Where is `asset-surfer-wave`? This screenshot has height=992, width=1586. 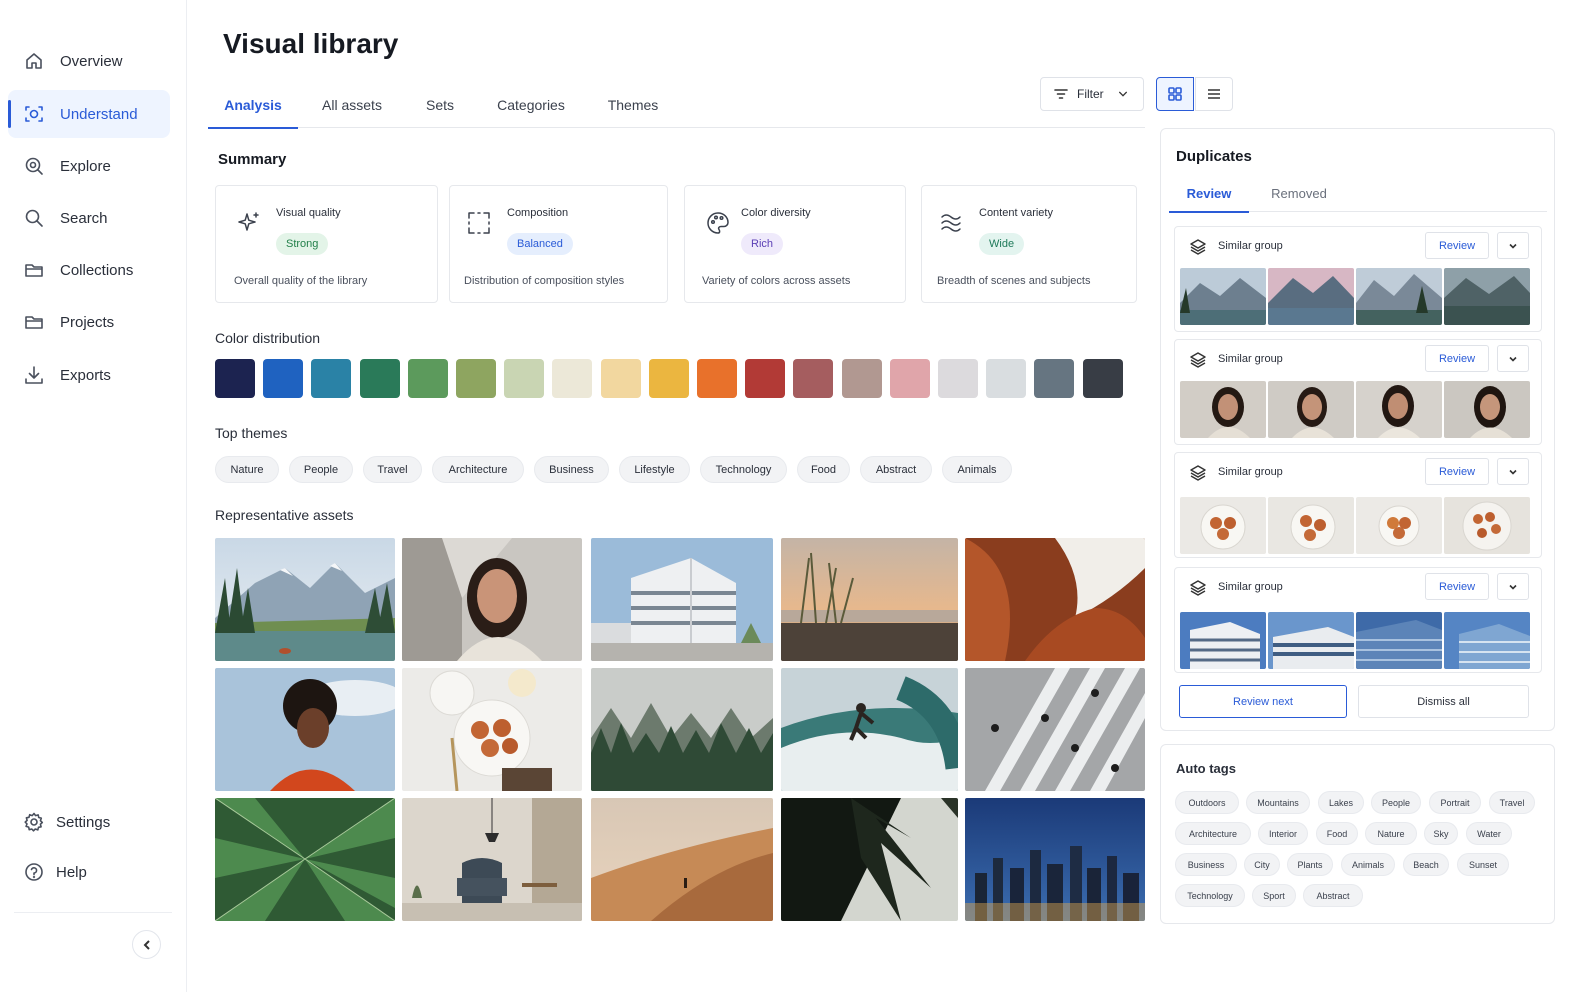
asset-surfer-wave is located at coordinates (869, 729).